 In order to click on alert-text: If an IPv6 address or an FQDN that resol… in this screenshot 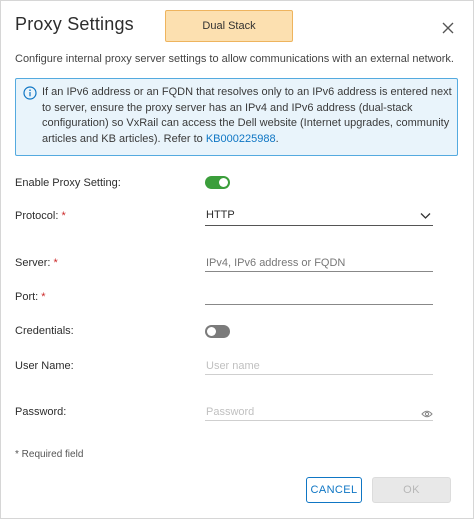, I will do `click(248, 116)`.